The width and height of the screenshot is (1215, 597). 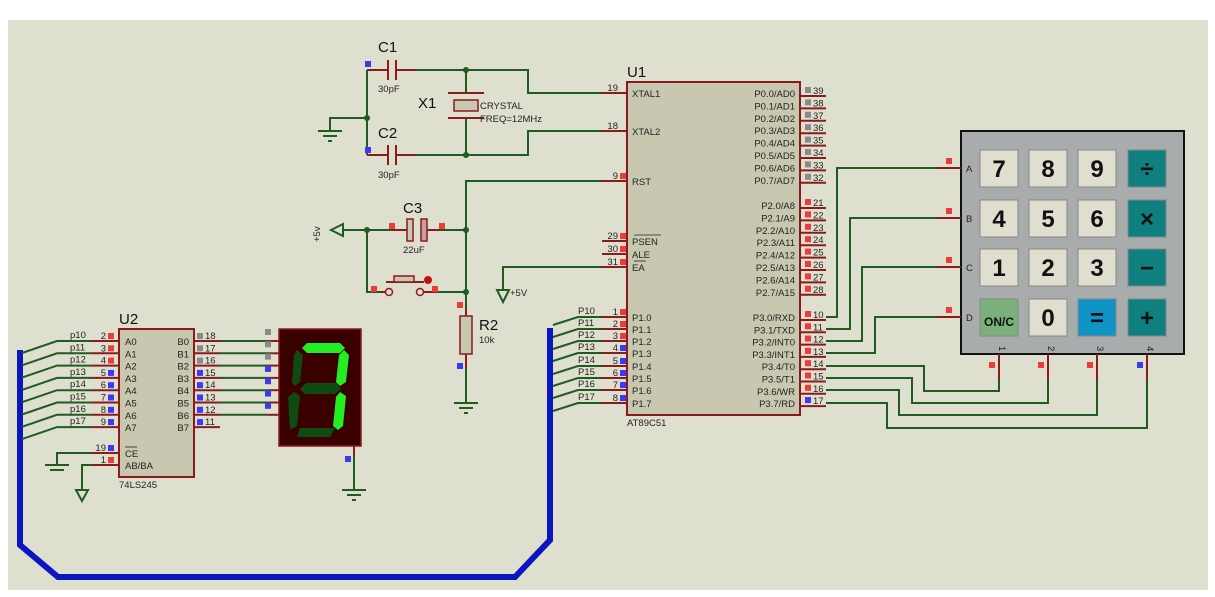 What do you see at coordinates (778, 218) in the screenshot?
I see `u1-pin-label: P2.1/A9` at bounding box center [778, 218].